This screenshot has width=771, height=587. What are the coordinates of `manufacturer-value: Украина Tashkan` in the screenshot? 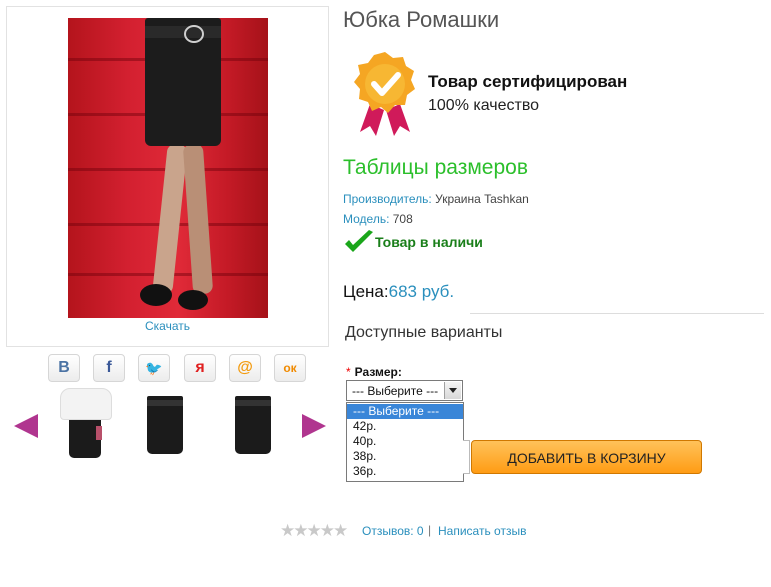 It's located at (482, 199).